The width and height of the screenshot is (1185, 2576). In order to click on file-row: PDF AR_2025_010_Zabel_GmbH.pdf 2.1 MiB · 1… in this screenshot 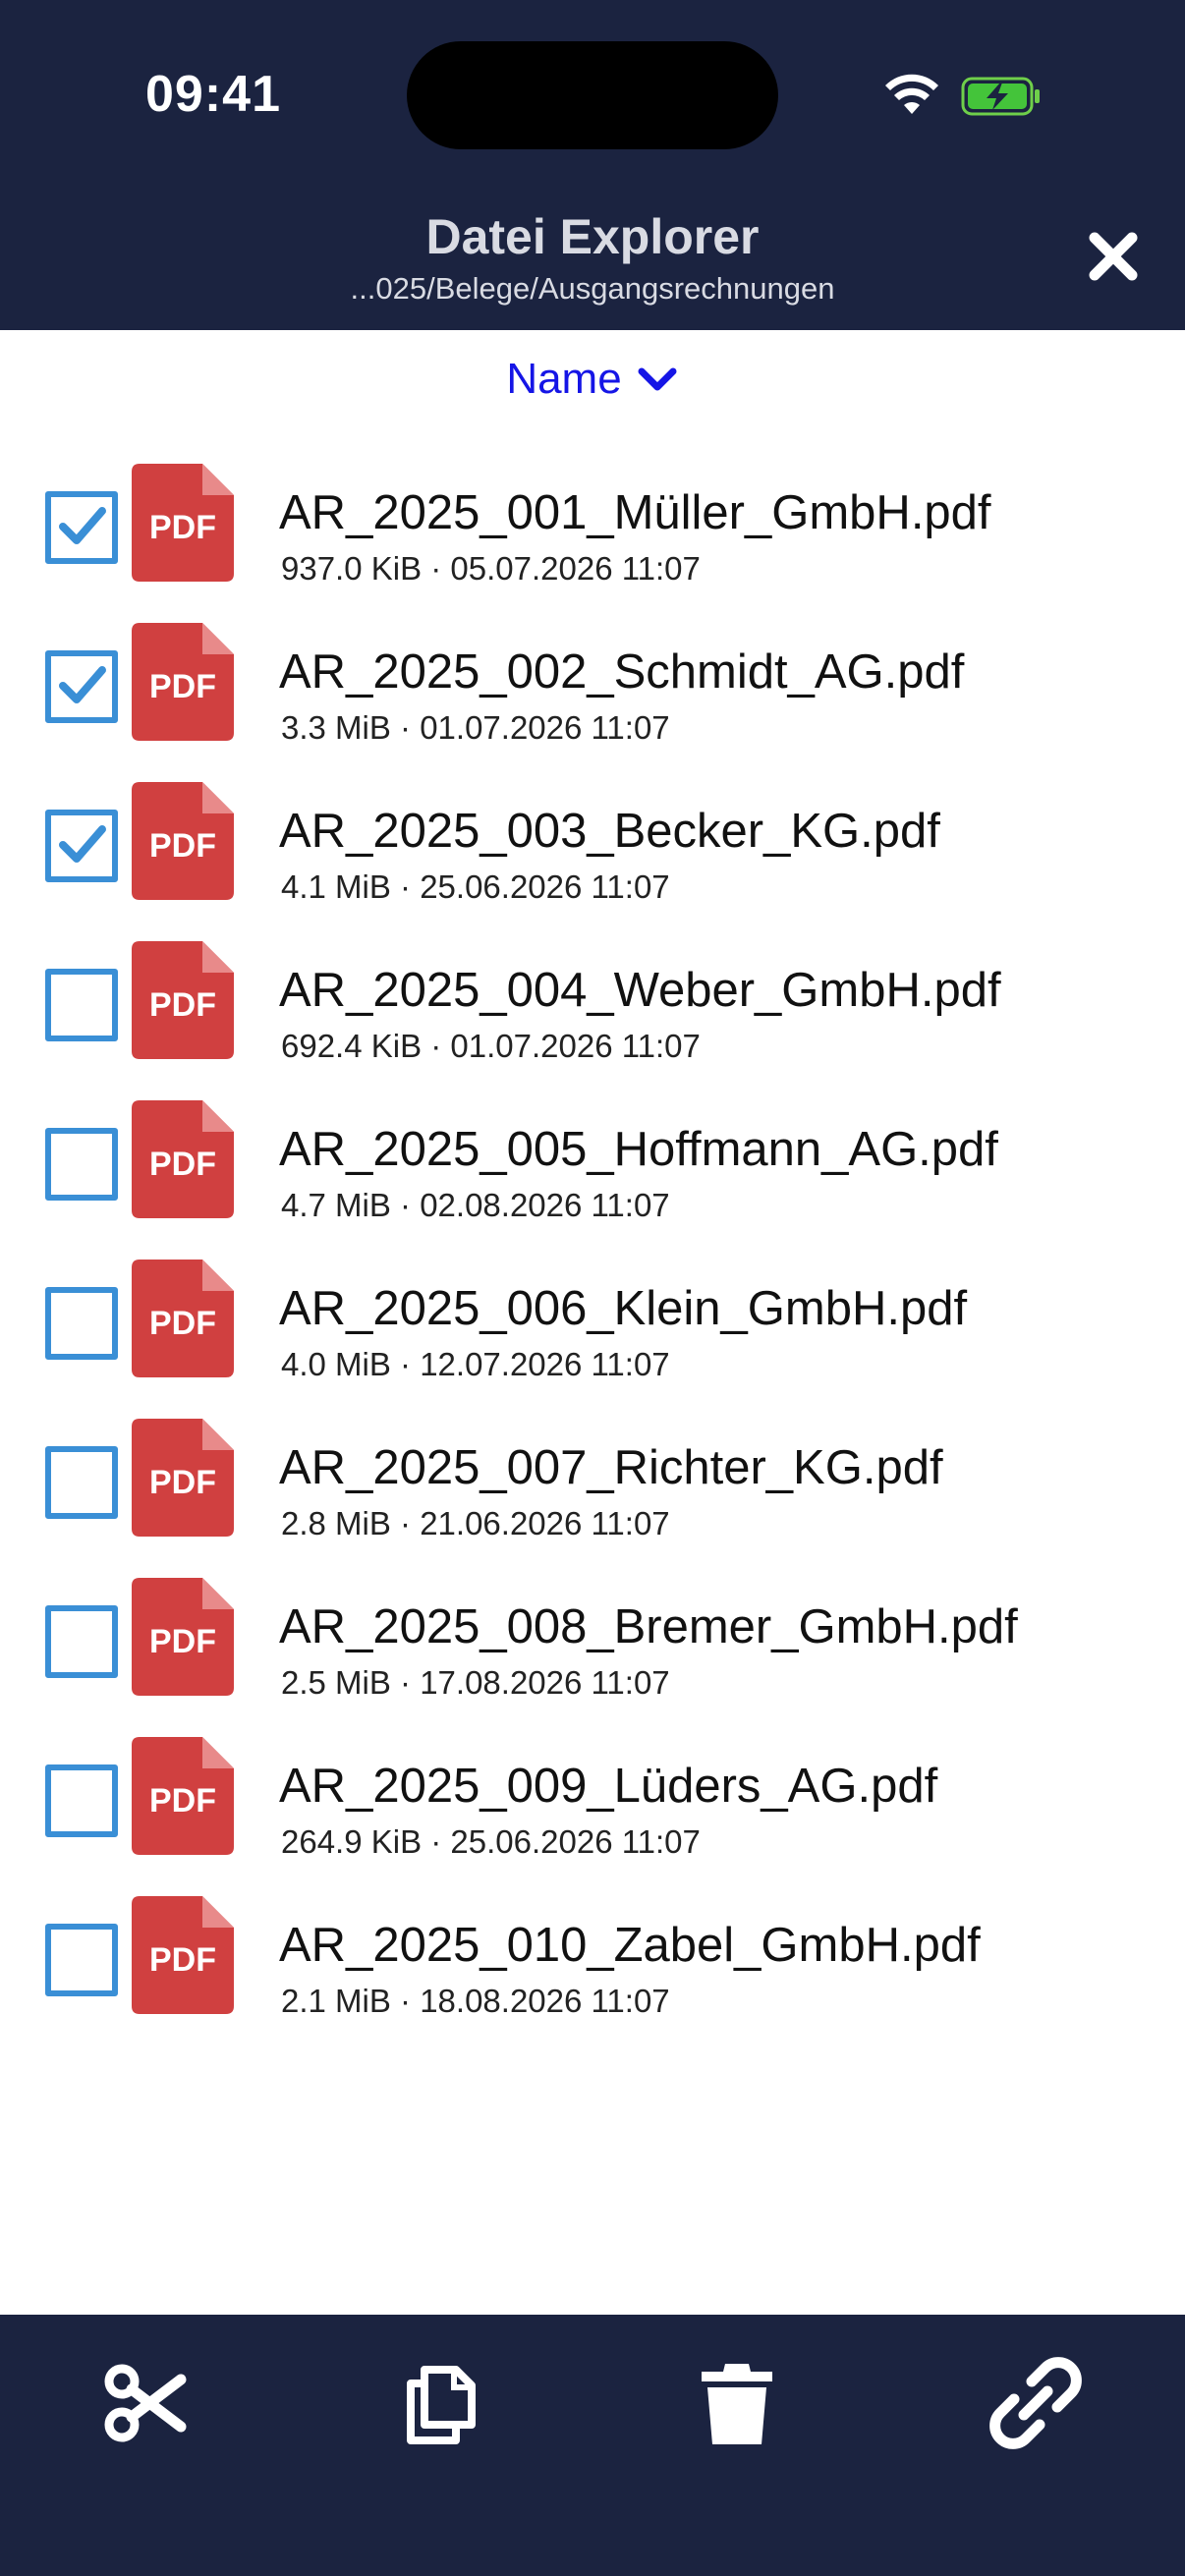, I will do `click(592, 1954)`.